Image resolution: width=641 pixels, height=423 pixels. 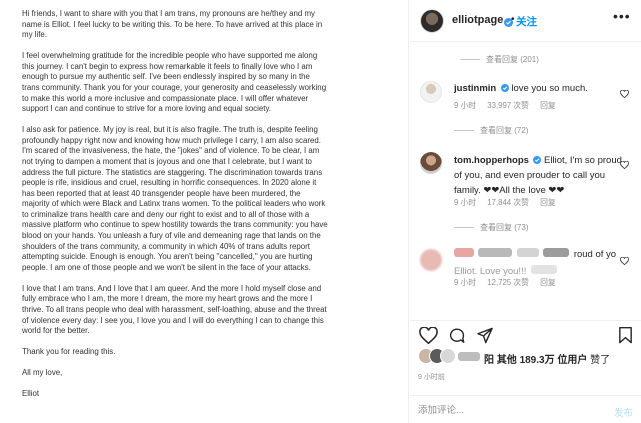 What do you see at coordinates (475, 88) in the screenshot?
I see `comment-username: justinmin` at bounding box center [475, 88].